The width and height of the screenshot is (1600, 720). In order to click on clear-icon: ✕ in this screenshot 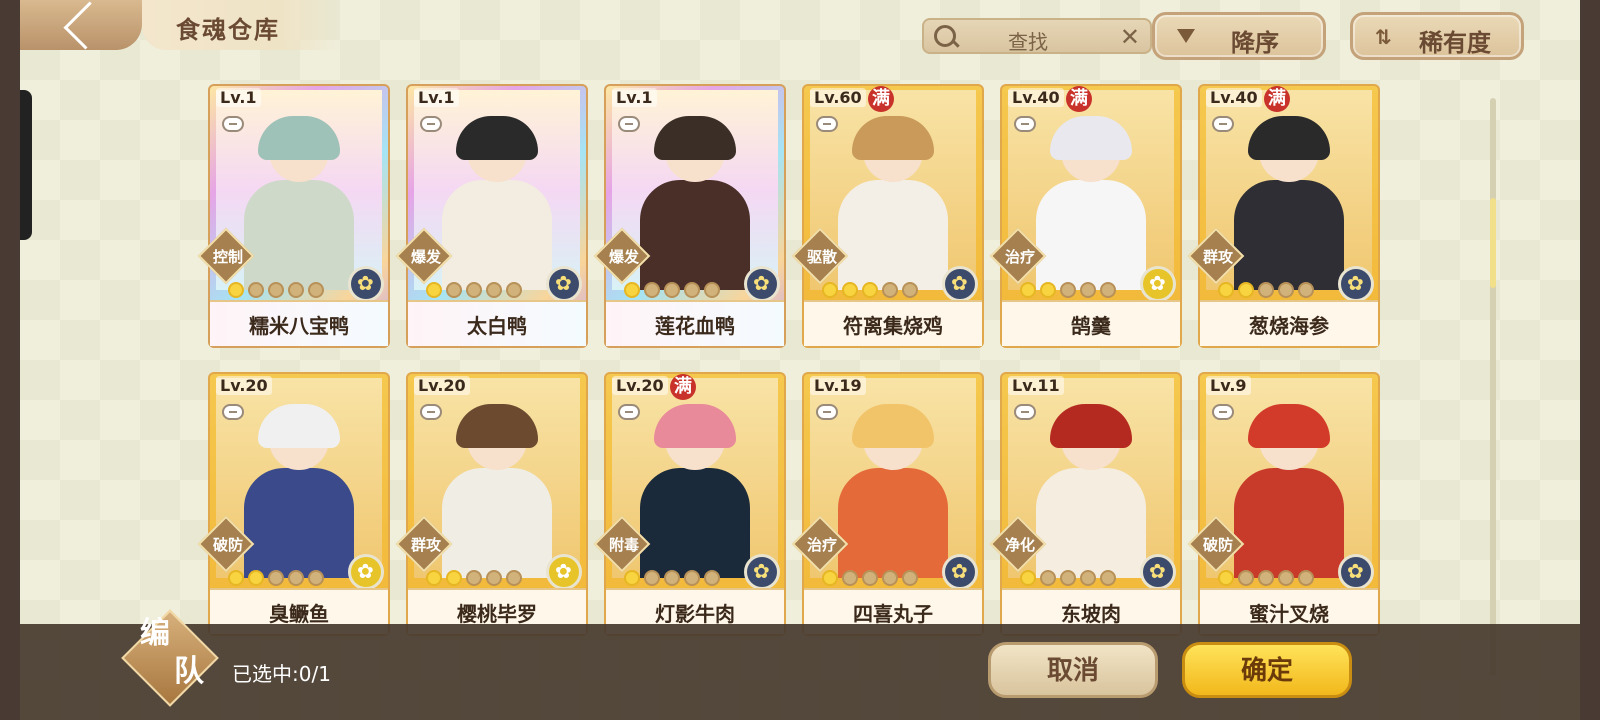, I will do `click(1130, 37)`.